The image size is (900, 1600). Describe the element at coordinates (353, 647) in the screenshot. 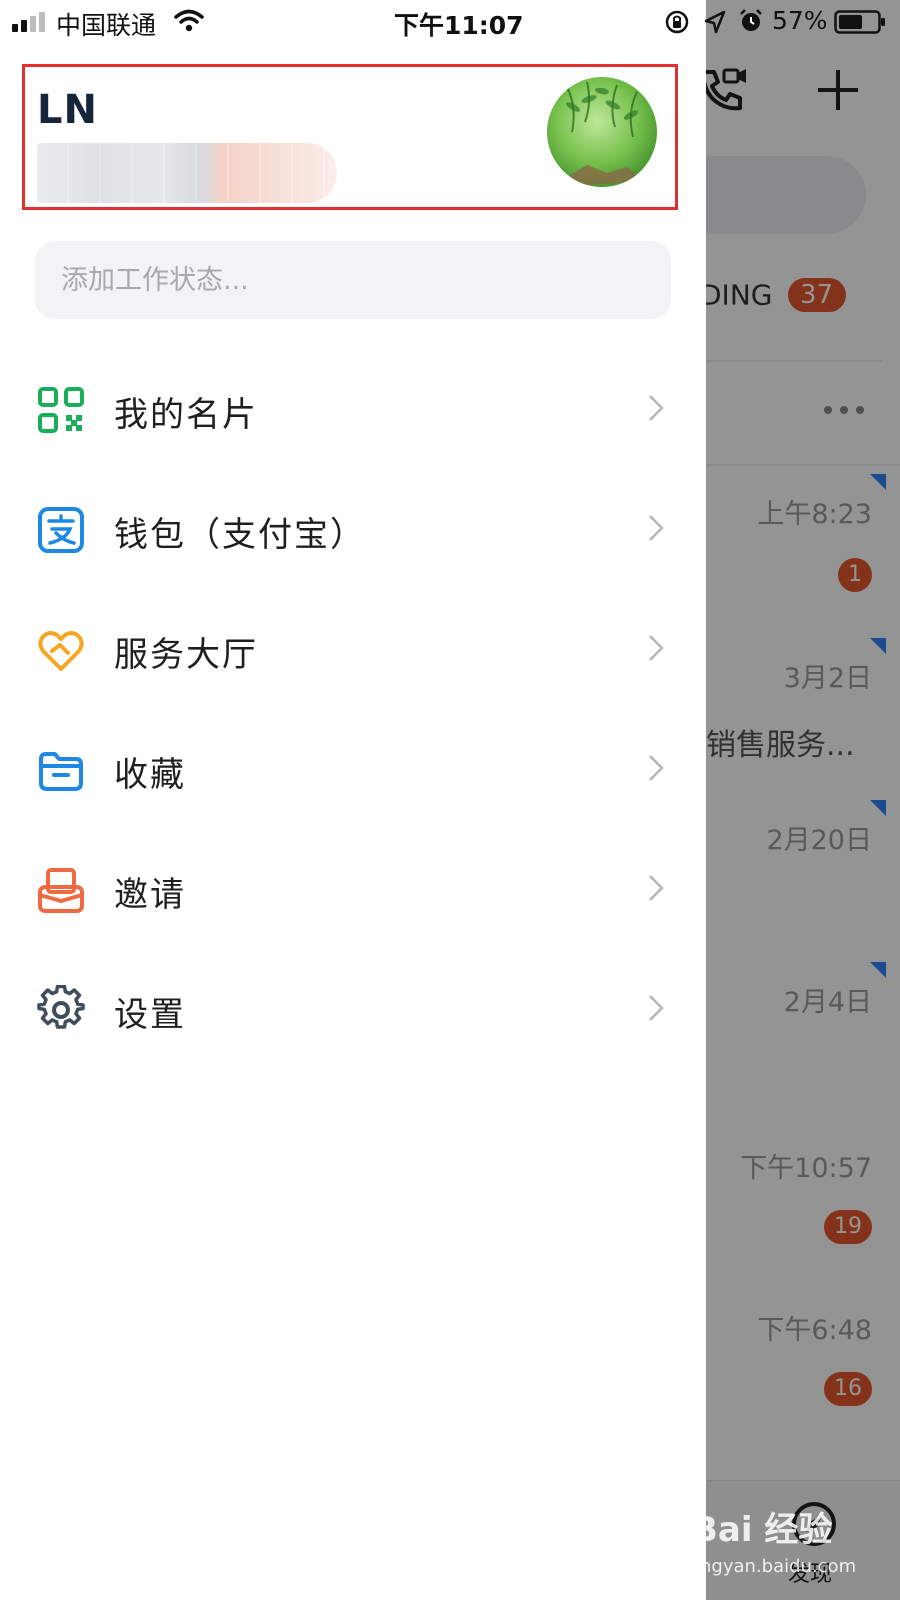

I see `menu-item-service-hall: 服务大厅` at that location.